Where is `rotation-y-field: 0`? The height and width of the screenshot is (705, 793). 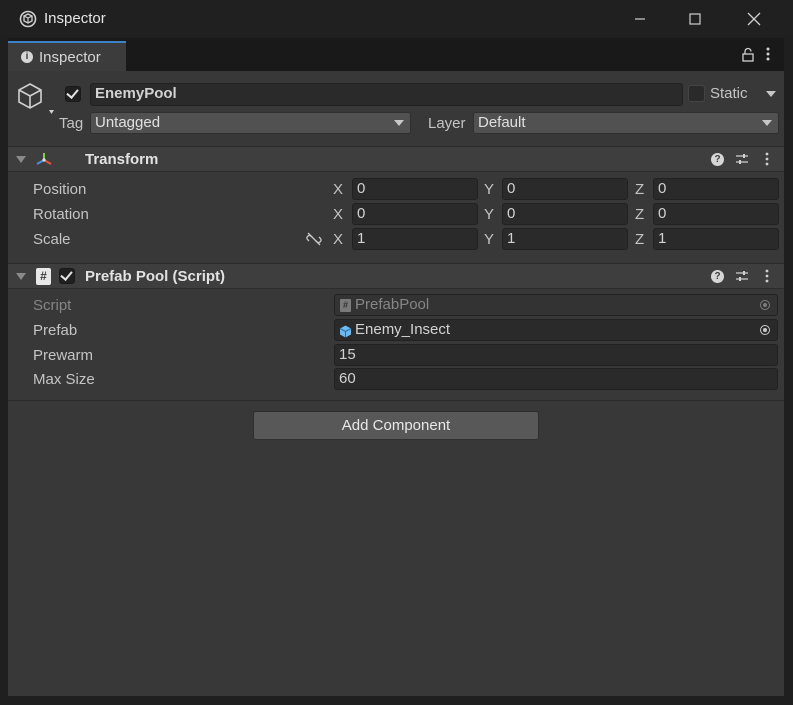 rotation-y-field: 0 is located at coordinates (565, 214).